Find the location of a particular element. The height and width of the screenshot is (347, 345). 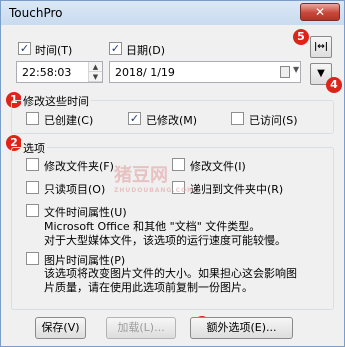

file-time-desc-2: 对于大型媒体文件，该选项的运行速度可能较慢。 is located at coordinates (165, 240).